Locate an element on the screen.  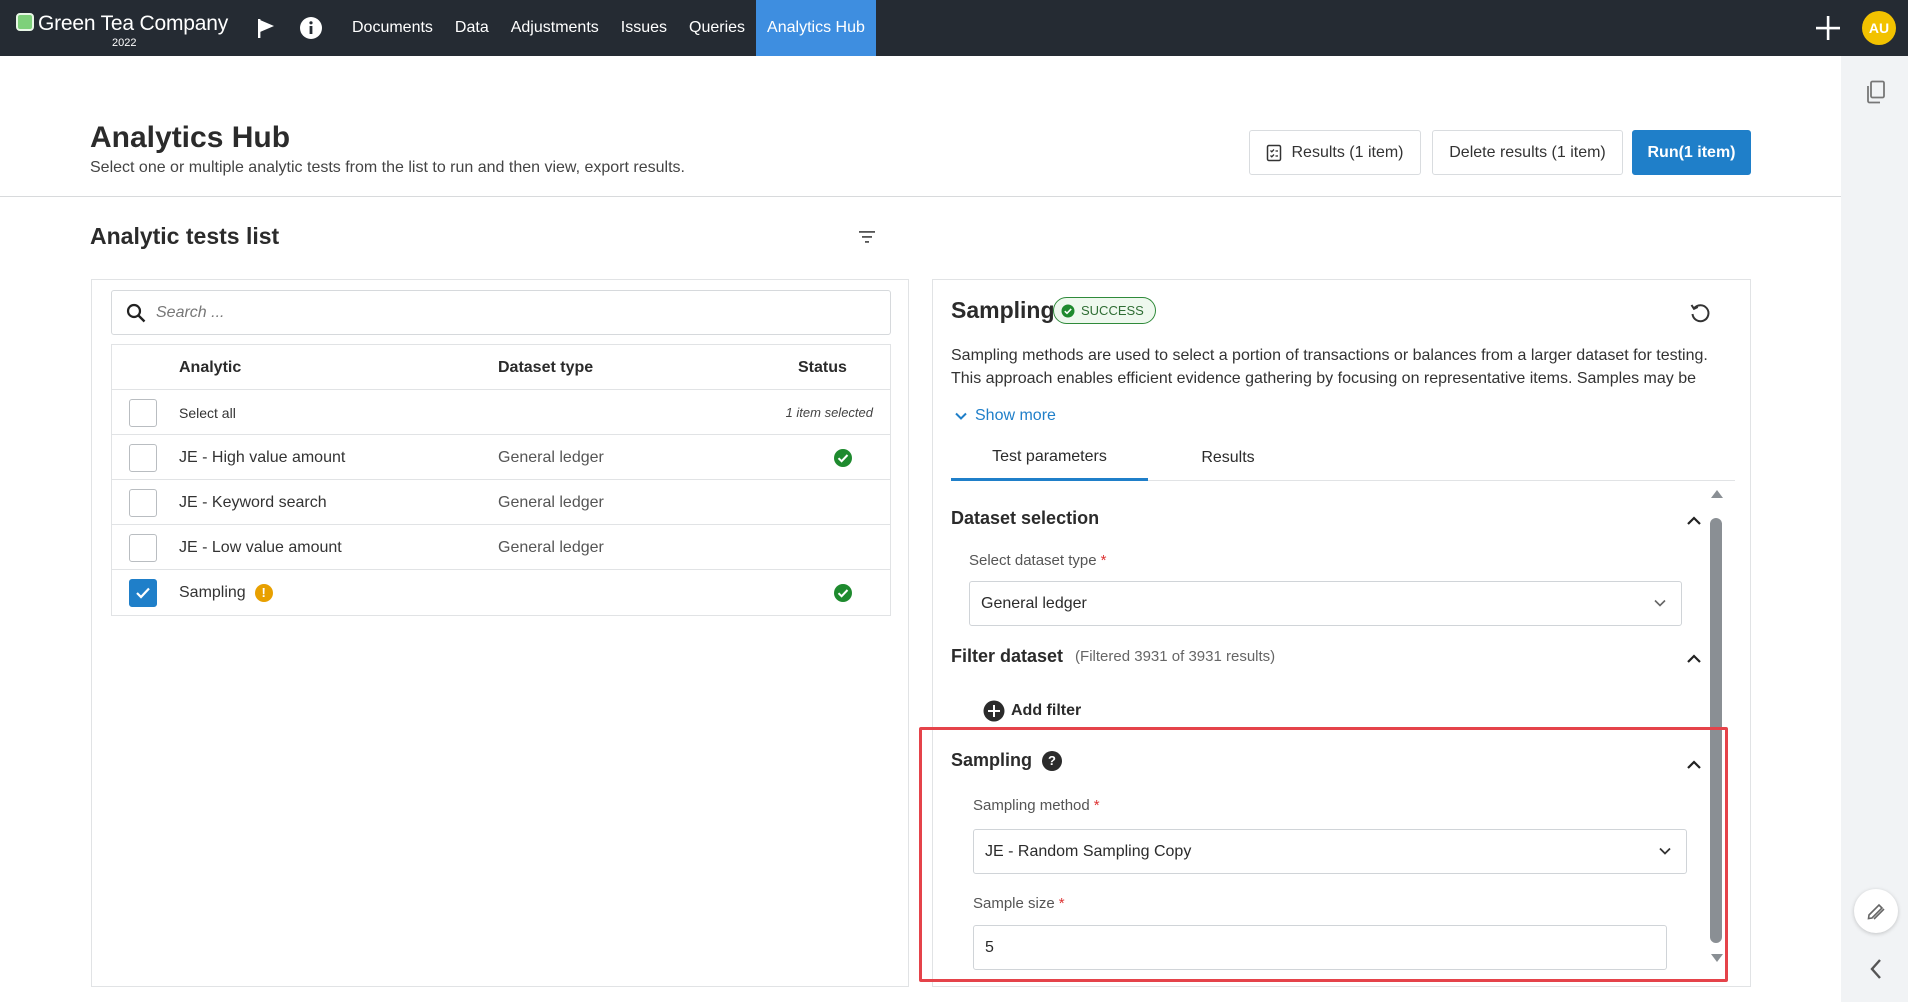
brand-logo-icon is located at coordinates (25, 22).